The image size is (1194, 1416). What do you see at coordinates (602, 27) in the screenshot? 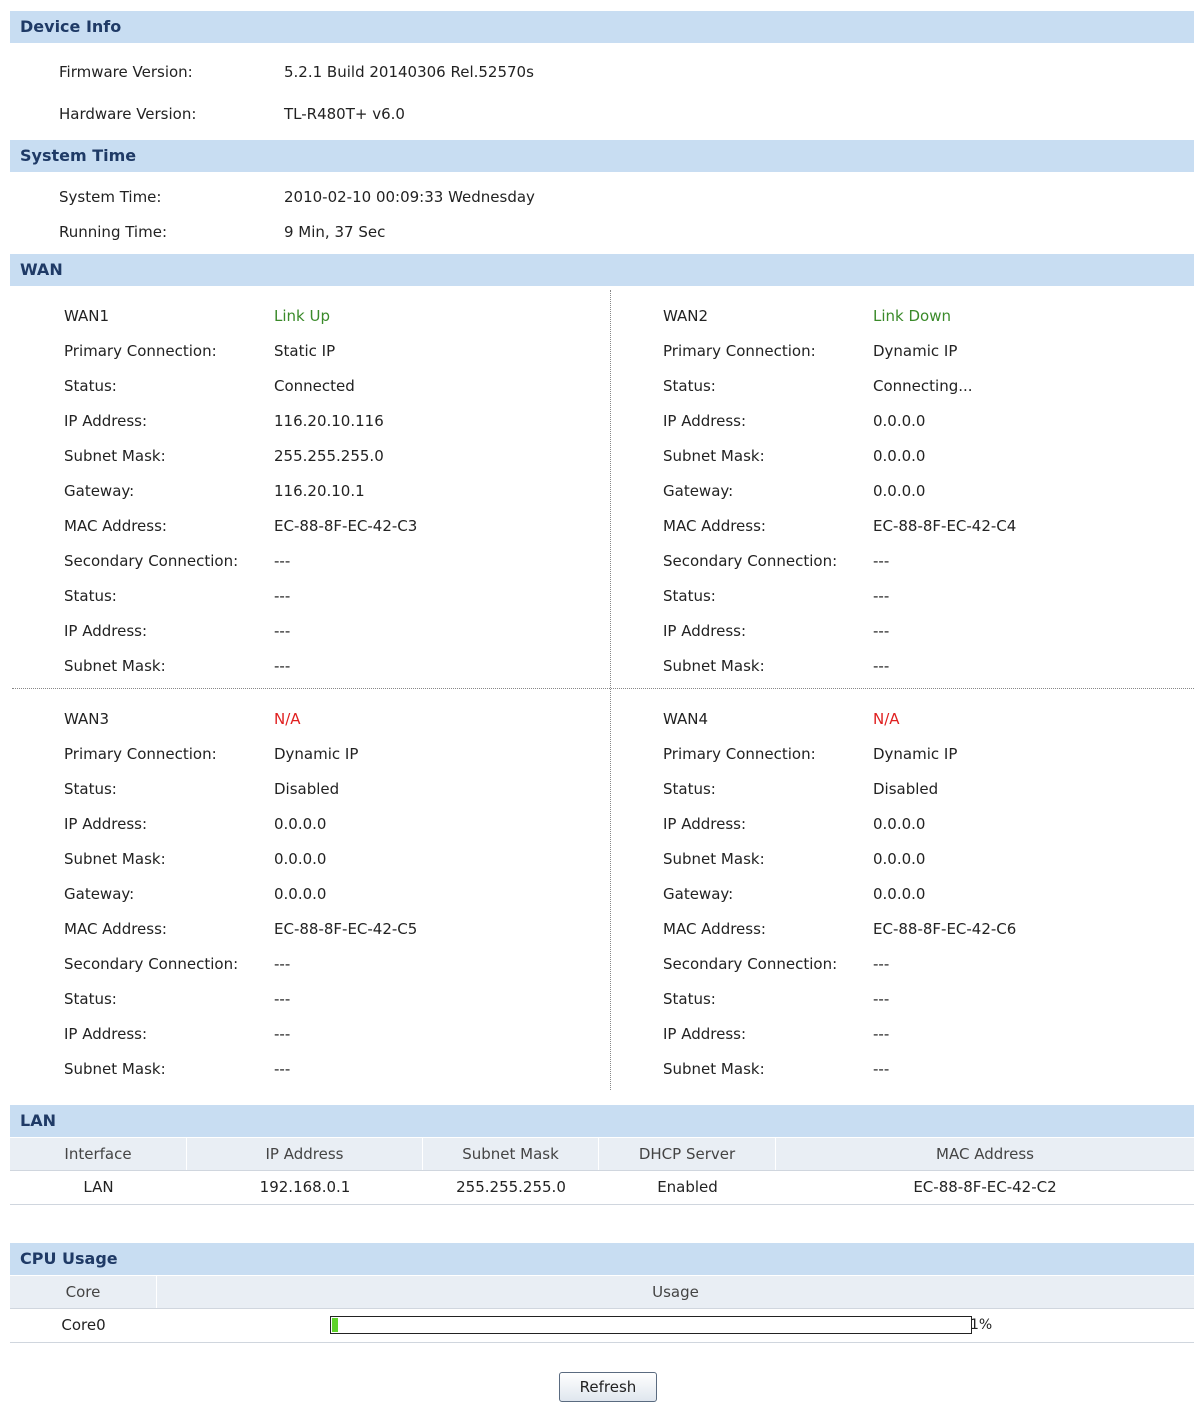
I see `device-info-header: Device Info` at bounding box center [602, 27].